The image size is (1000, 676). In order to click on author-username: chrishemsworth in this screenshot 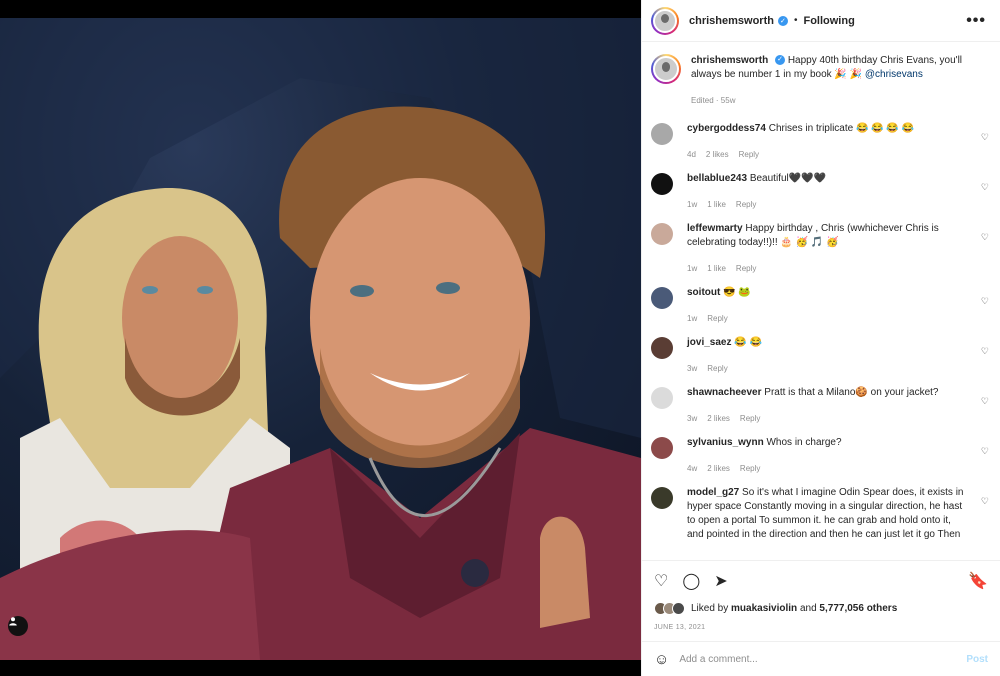, I will do `click(731, 21)`.